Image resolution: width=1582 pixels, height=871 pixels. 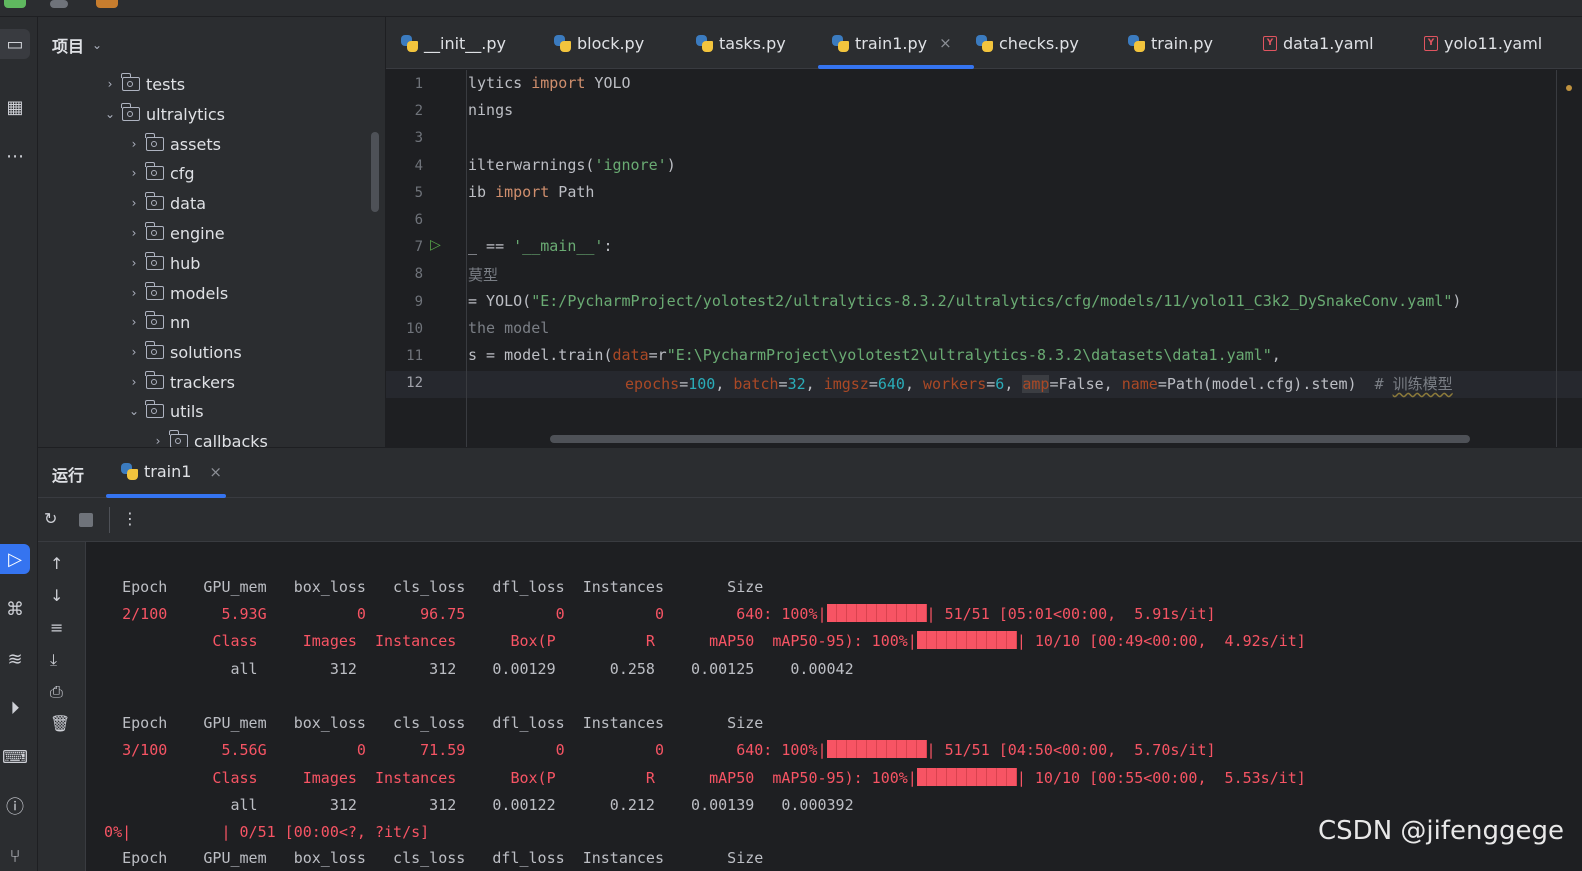 What do you see at coordinates (59, 4) in the screenshot?
I see `main-menu-icon` at bounding box center [59, 4].